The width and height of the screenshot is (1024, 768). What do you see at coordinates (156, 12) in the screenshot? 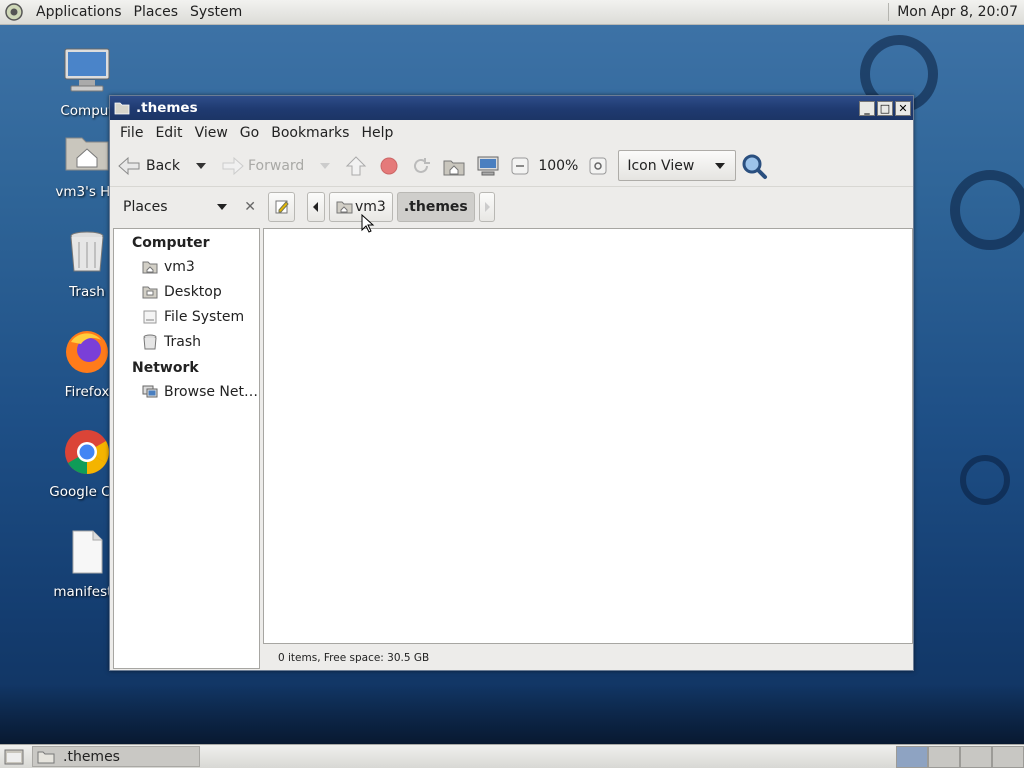
I see `places-menu: Places` at bounding box center [156, 12].